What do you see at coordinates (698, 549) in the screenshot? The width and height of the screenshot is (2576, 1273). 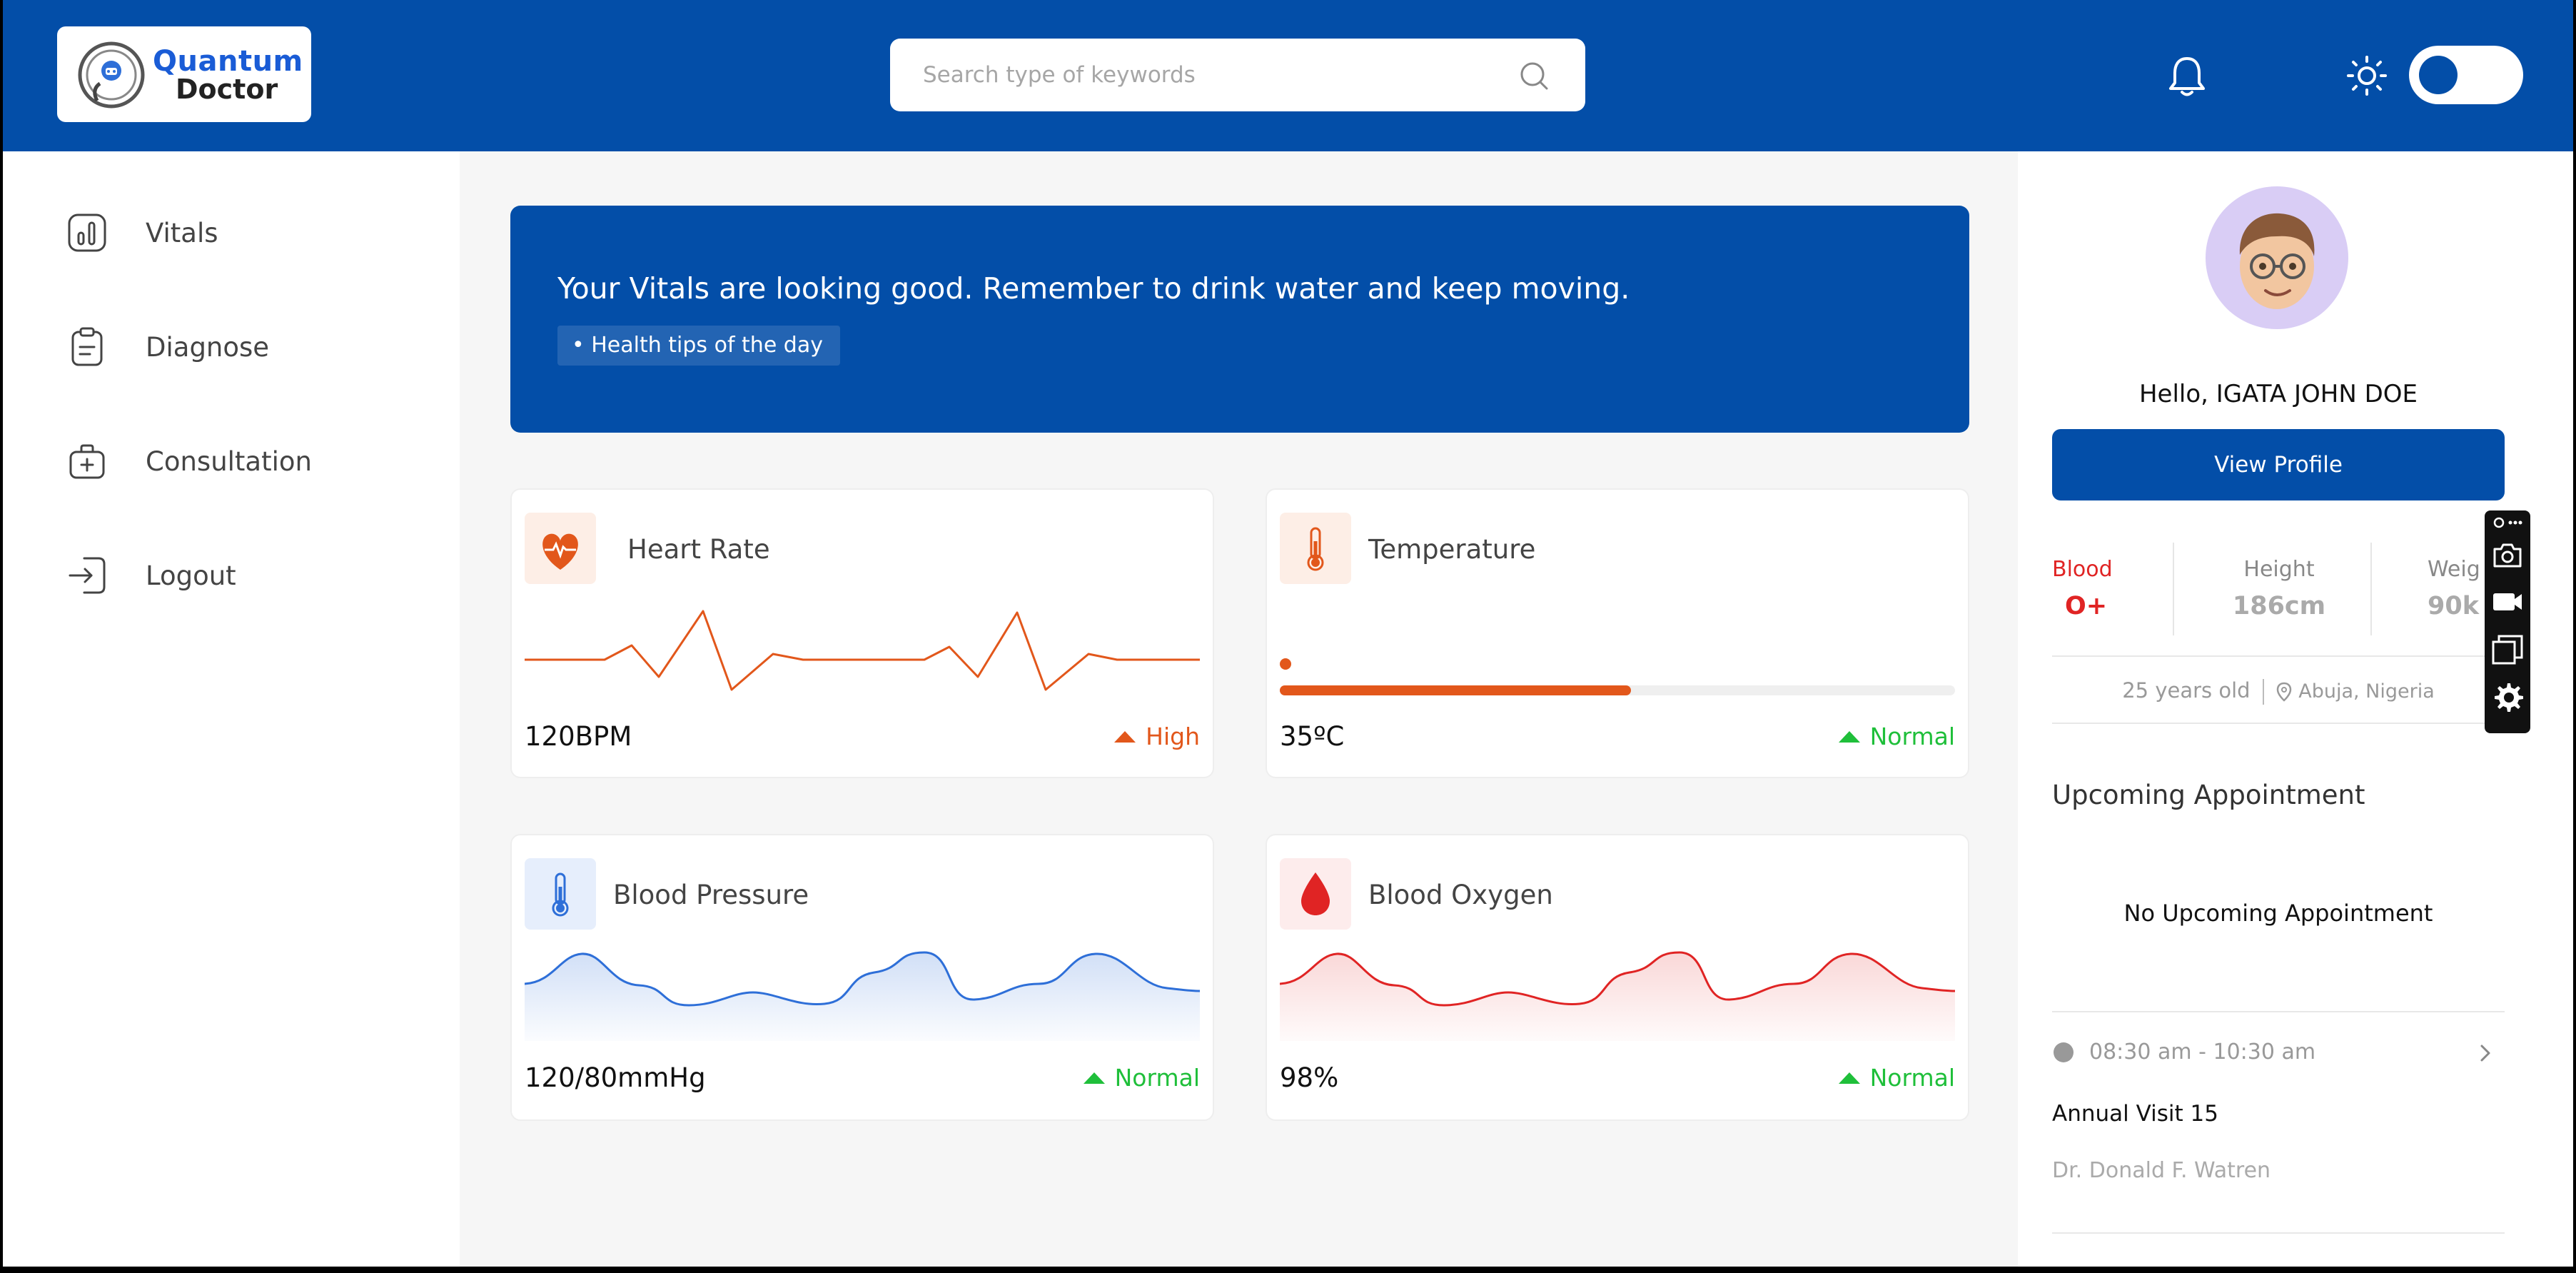 I see `card-title: Heart Rate` at bounding box center [698, 549].